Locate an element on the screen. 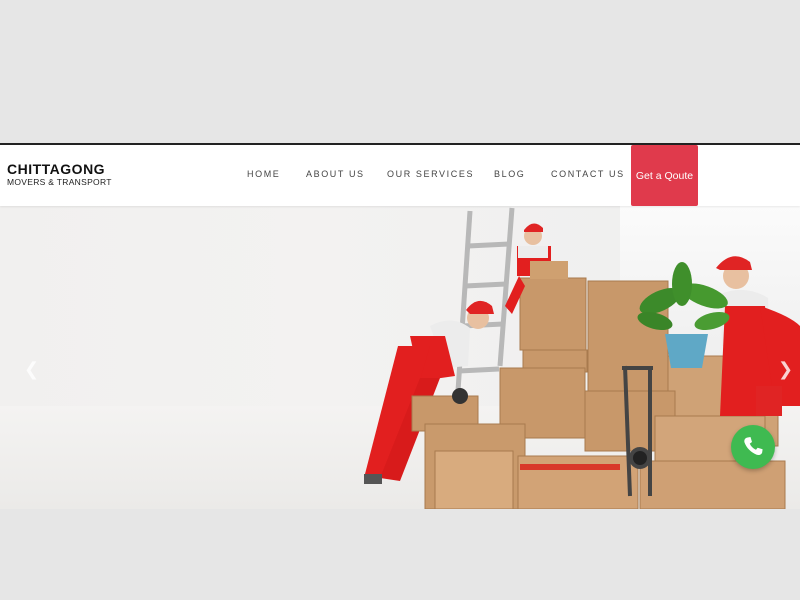 Image resolution: width=800 pixels, height=600 pixels. nav-about-us: ABOUT US is located at coordinates (335, 174).